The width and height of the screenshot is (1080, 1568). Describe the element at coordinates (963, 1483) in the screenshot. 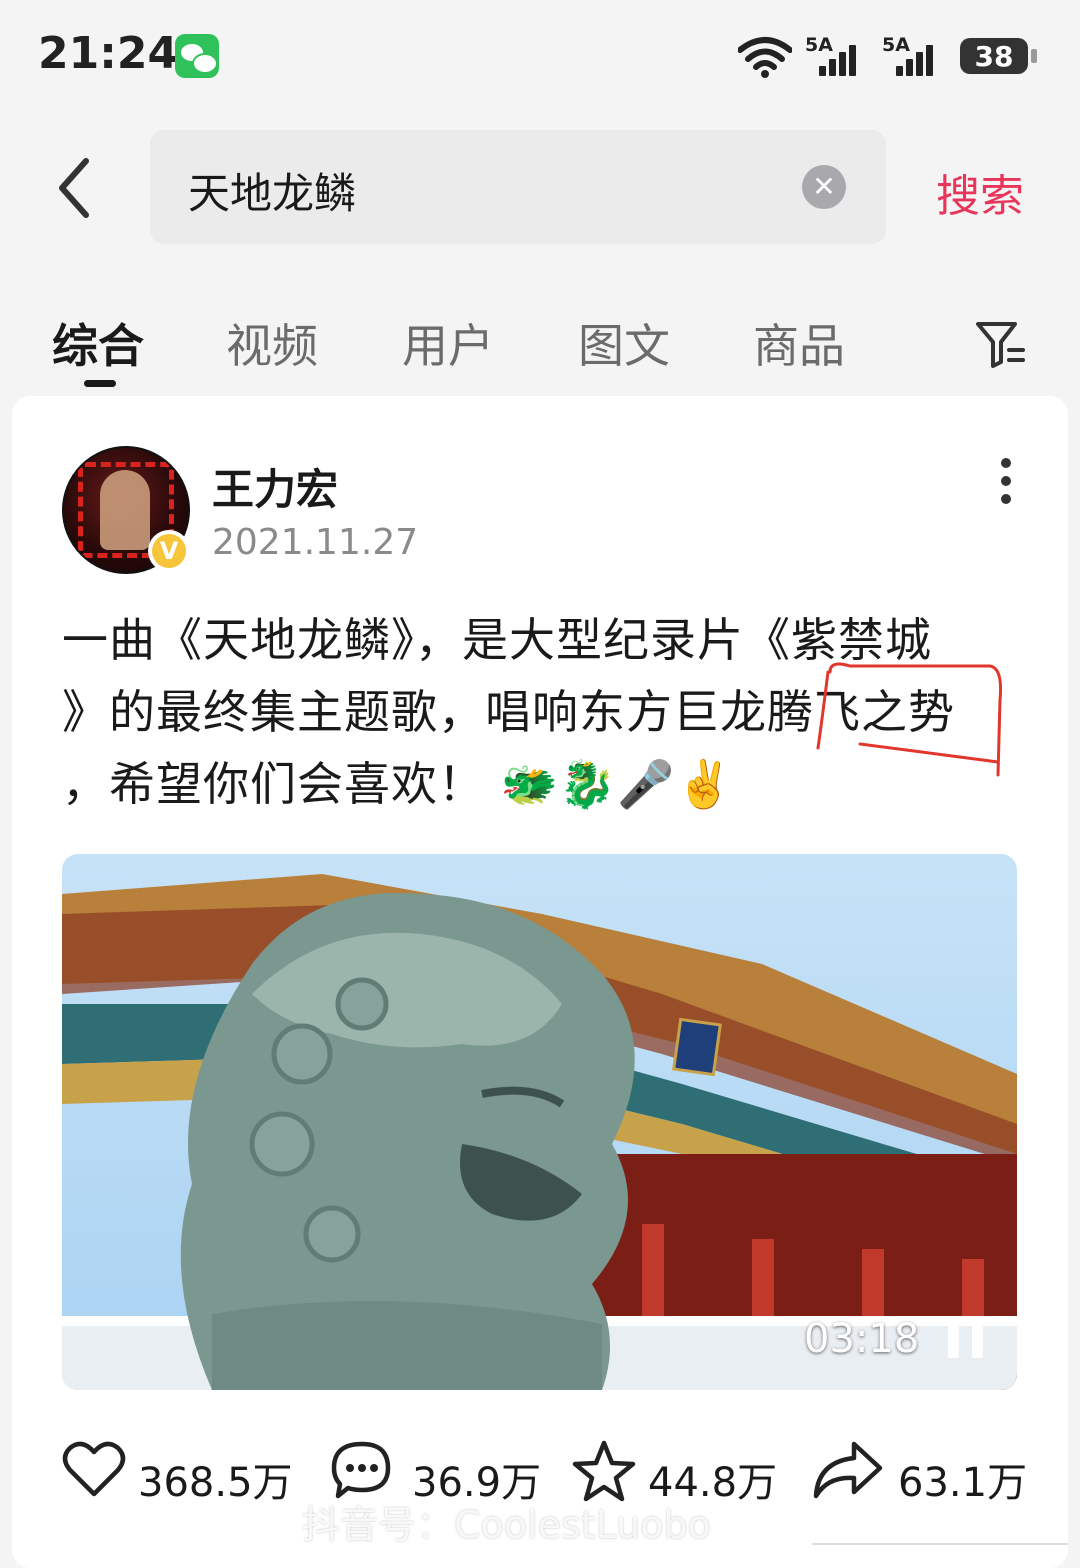

I see `share-count: 63.1万` at that location.